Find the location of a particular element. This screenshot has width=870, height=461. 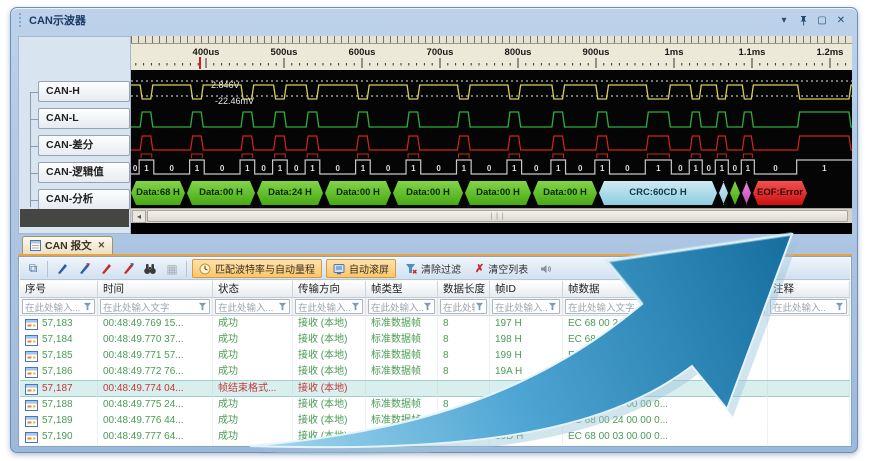

svg-text: 2.846V is located at coordinates (225, 85).